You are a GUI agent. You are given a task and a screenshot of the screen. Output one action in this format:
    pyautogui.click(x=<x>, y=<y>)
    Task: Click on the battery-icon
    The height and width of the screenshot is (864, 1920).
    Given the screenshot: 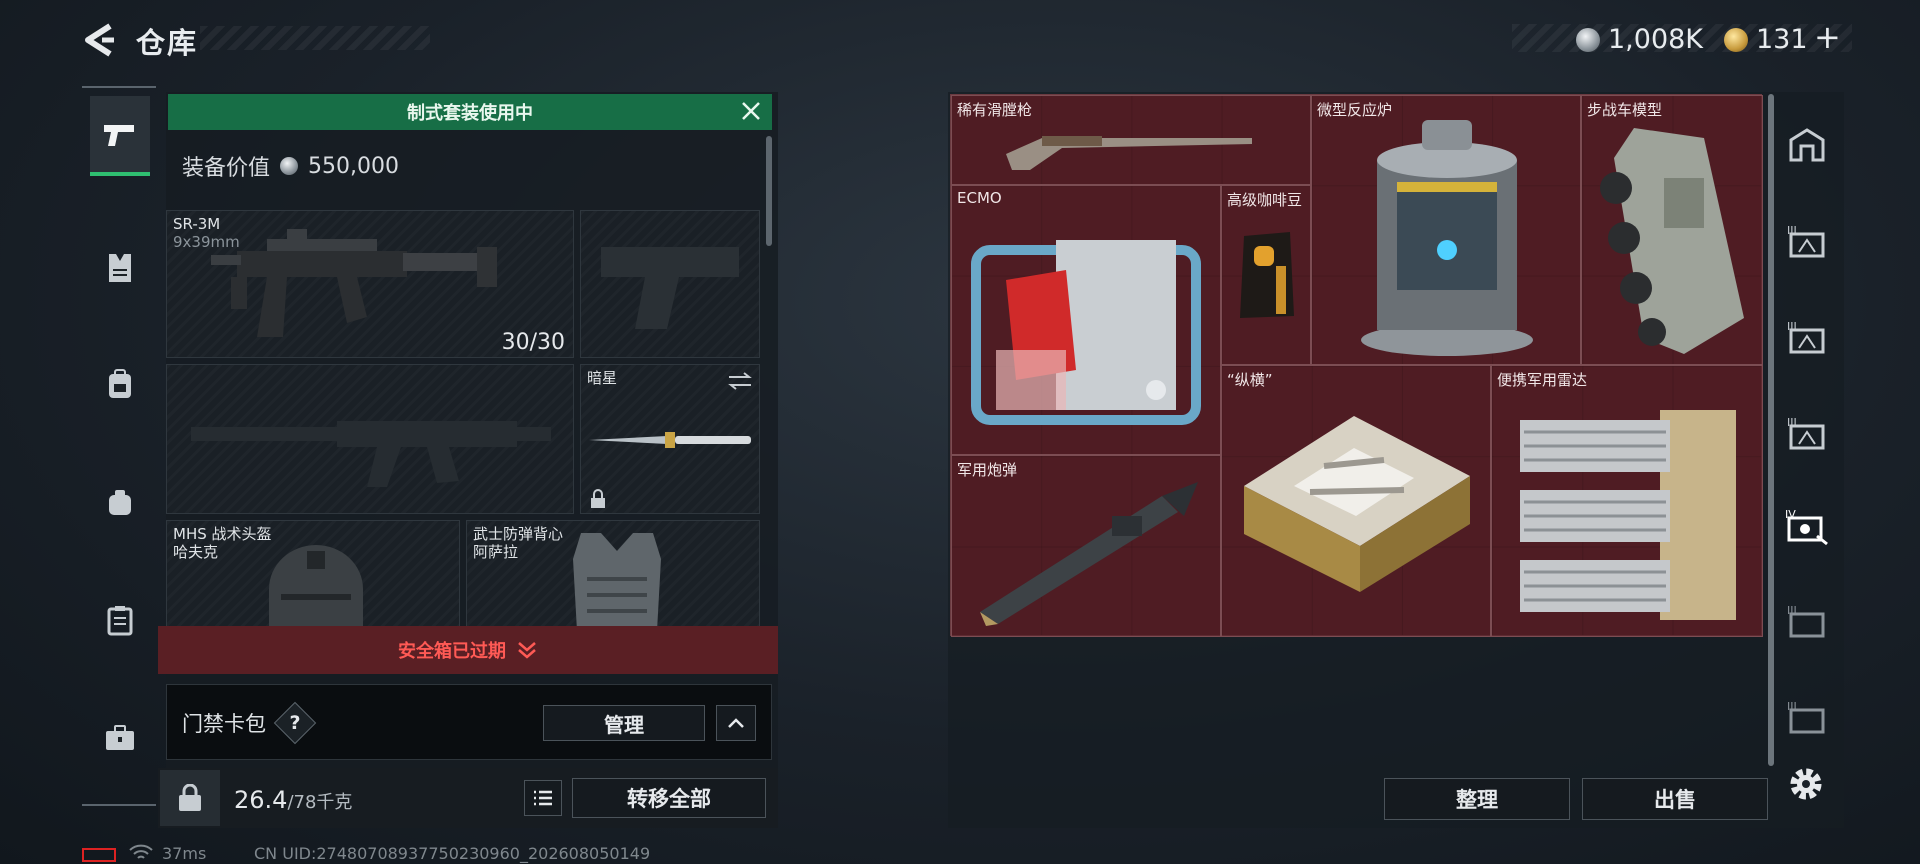 What is the action you would take?
    pyautogui.click(x=99, y=855)
    